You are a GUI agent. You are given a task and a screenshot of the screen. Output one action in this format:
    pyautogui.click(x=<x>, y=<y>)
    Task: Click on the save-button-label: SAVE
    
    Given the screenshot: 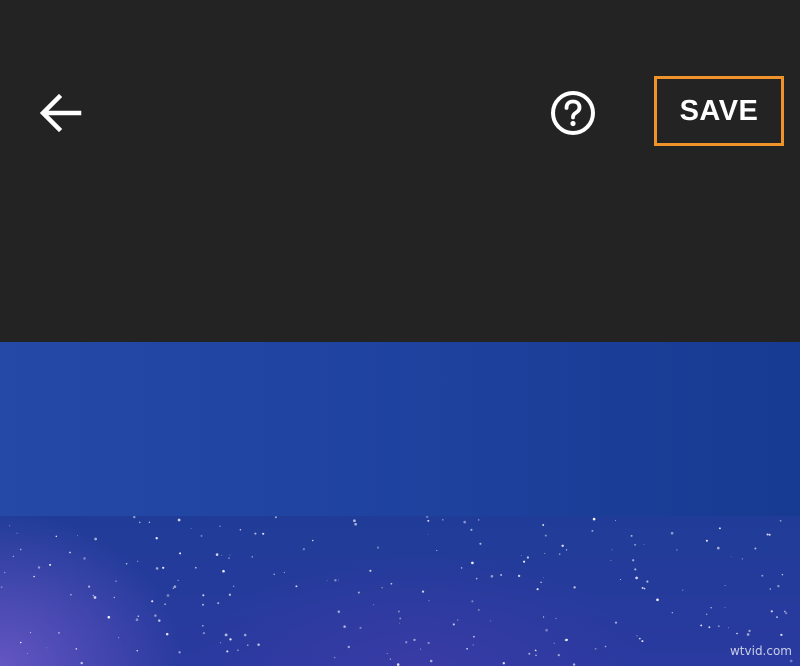 What is the action you would take?
    pyautogui.click(x=719, y=110)
    